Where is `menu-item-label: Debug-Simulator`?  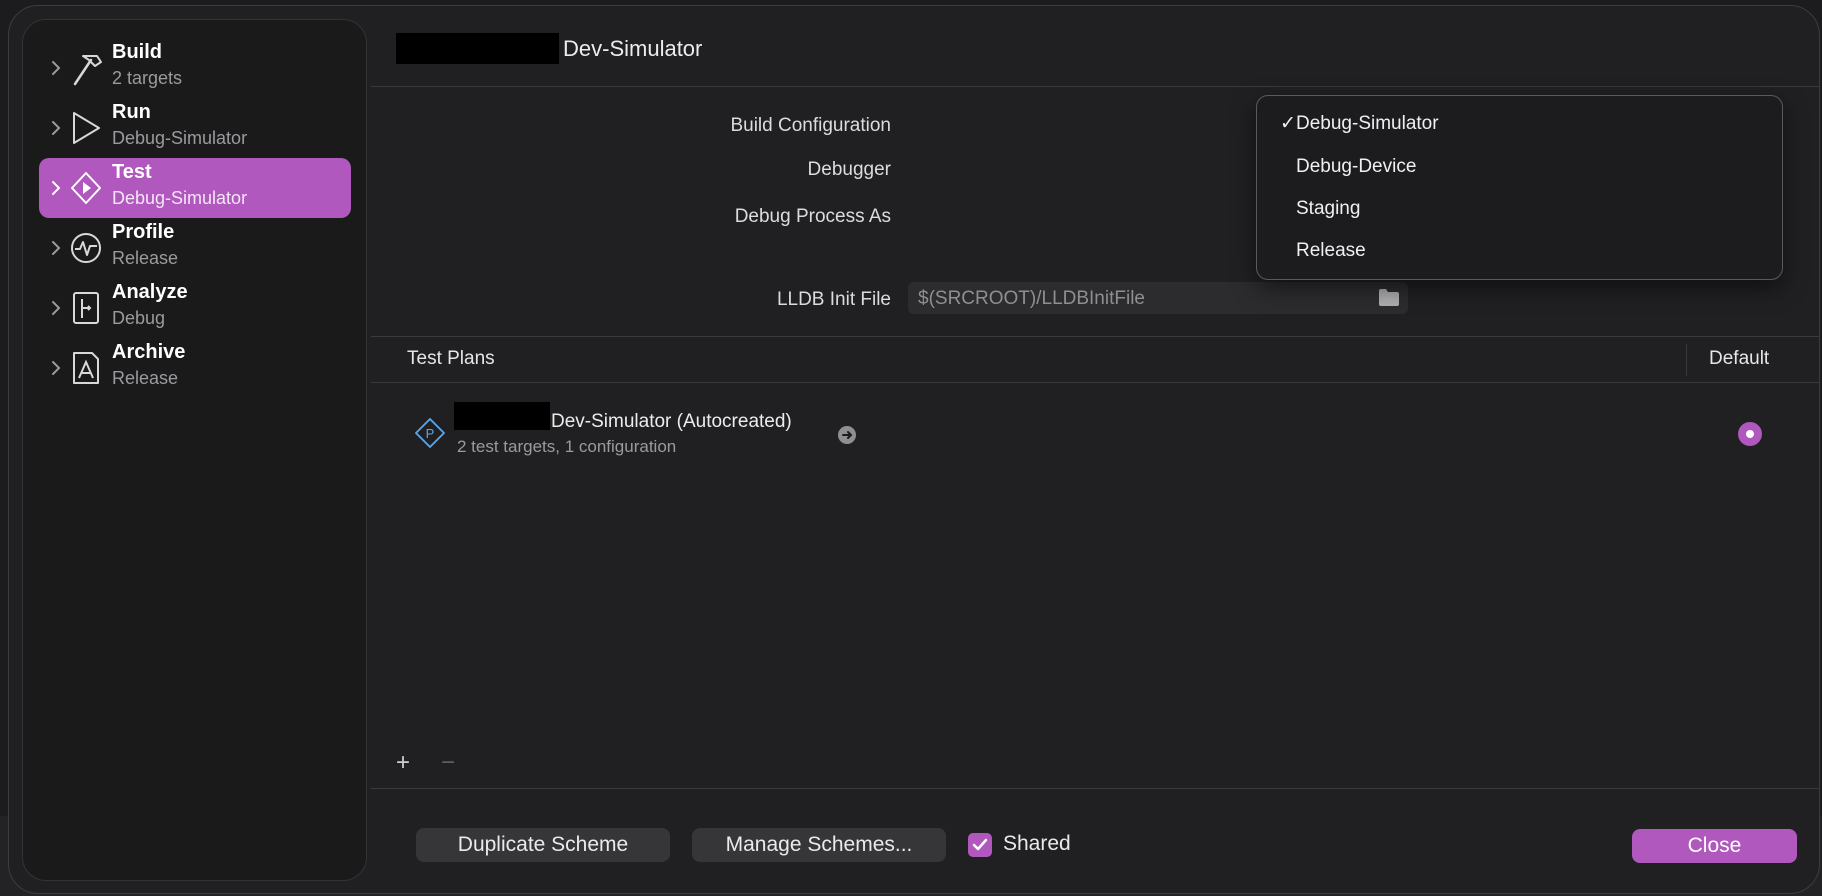
menu-item-label: Debug-Simulator is located at coordinates (1367, 123).